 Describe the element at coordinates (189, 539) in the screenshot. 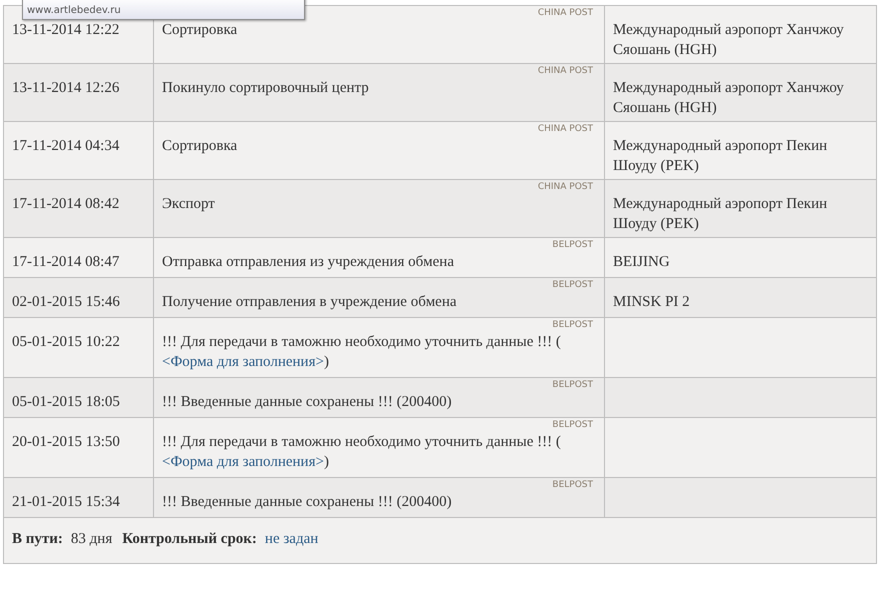

I see `summary-label: Контрольный срок:` at that location.